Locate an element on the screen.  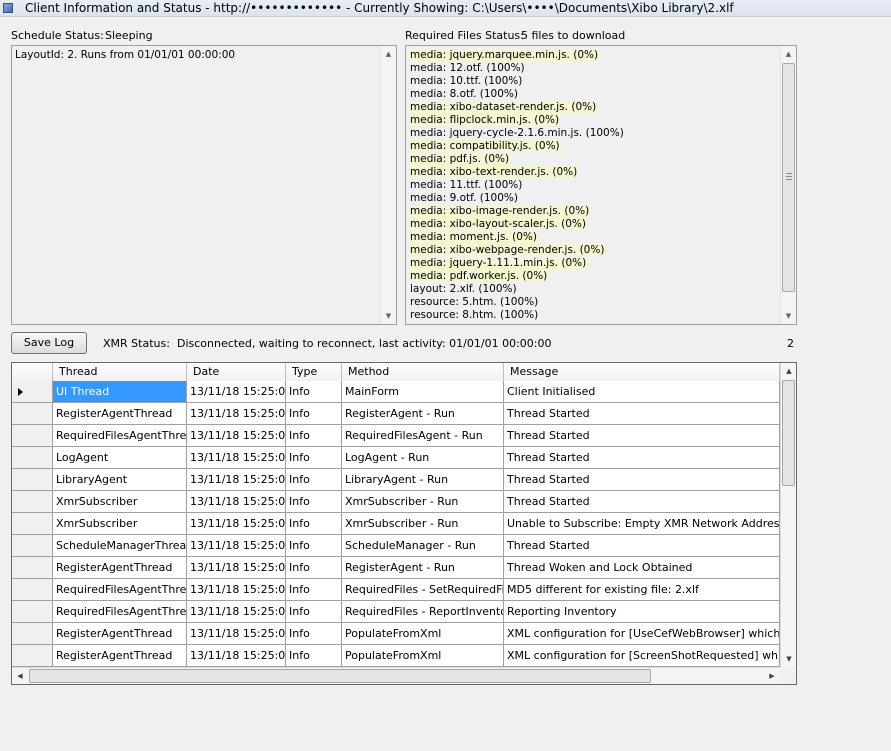
cell-method: RequiredFiles - SetRequiredFiles is located at coordinates (423, 589).